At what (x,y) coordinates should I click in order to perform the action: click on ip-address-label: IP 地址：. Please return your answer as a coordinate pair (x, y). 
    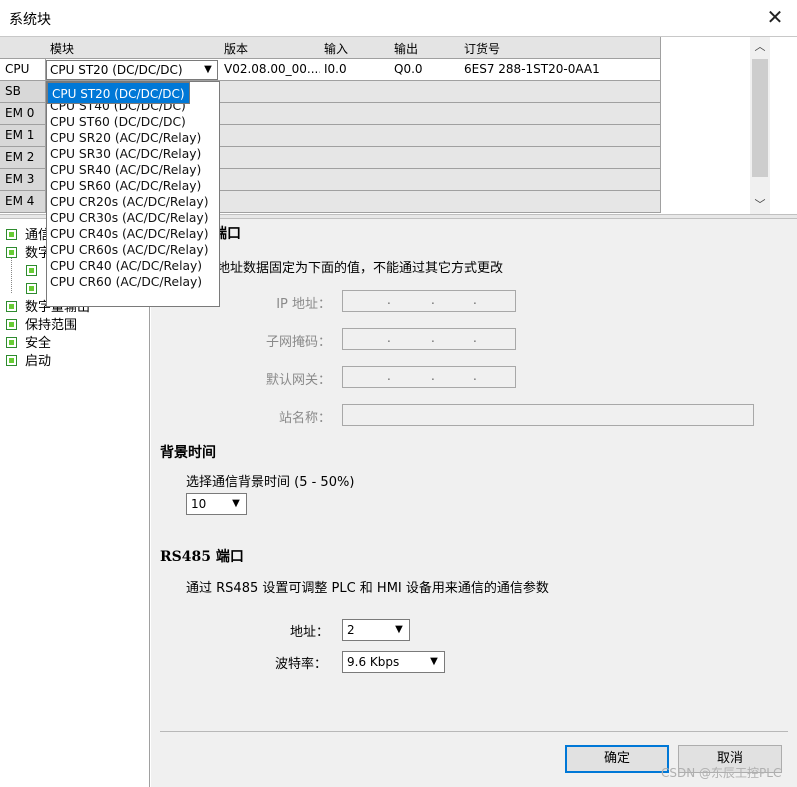
    Looking at the image, I should click on (303, 304).